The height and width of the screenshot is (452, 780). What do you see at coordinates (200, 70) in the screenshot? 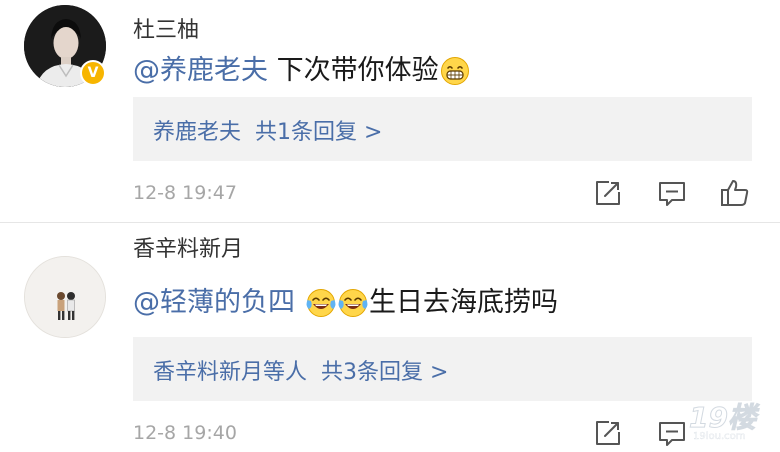
I see `mention-link: @养鹿老夫` at bounding box center [200, 70].